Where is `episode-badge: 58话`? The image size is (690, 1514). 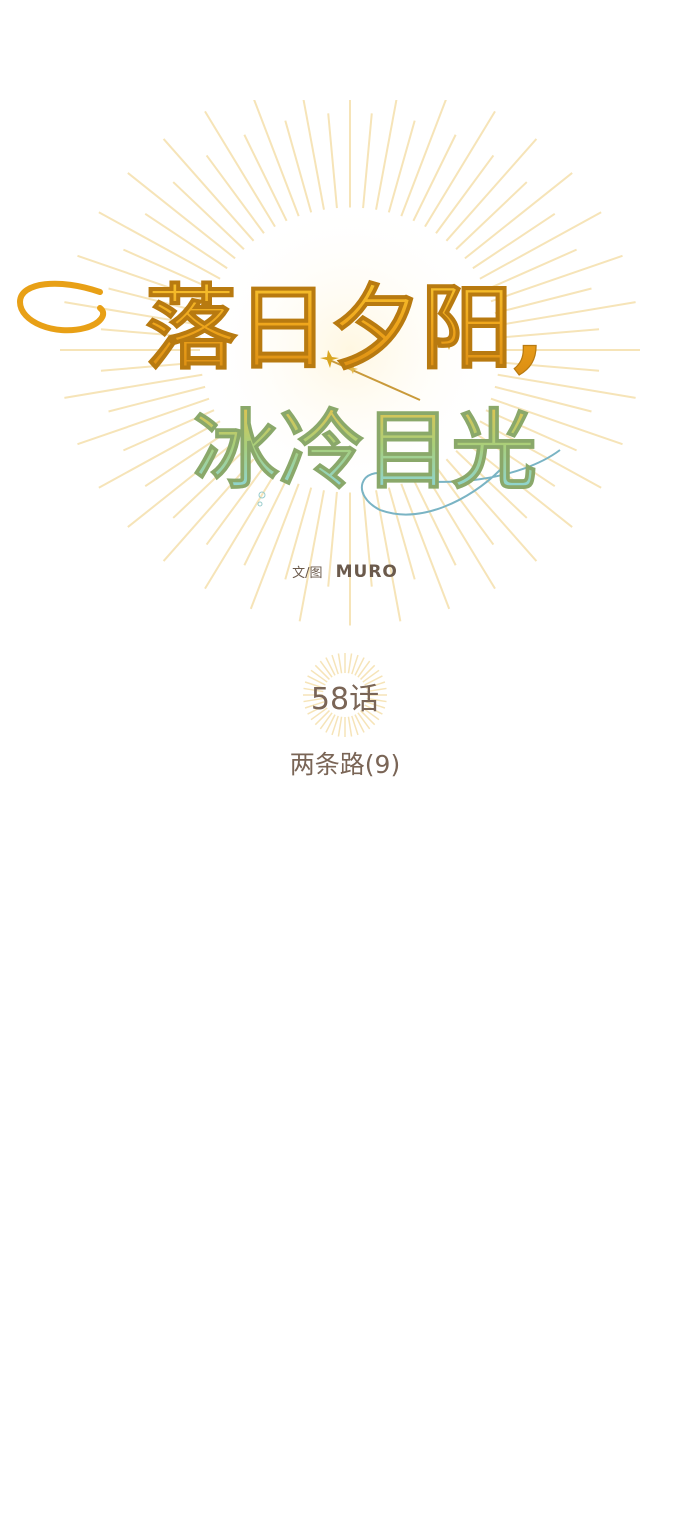 episode-badge: 58话 is located at coordinates (345, 695).